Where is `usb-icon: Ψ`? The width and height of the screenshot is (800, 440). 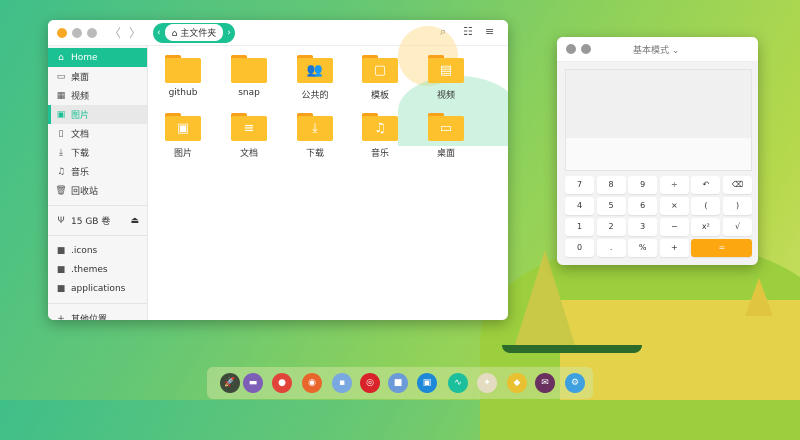
usb-icon: Ψ is located at coordinates (61, 220).